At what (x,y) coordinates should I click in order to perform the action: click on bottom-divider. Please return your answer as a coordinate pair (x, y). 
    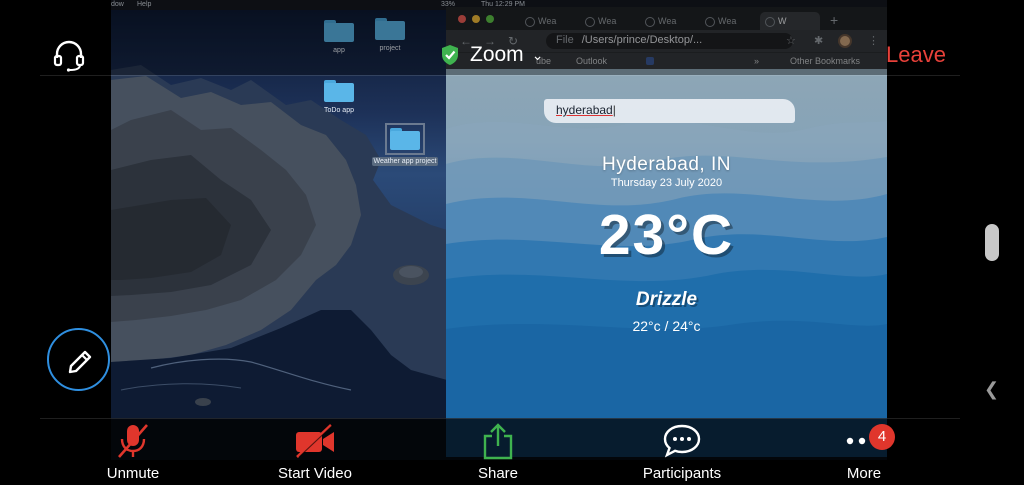
    Looking at the image, I should click on (500, 418).